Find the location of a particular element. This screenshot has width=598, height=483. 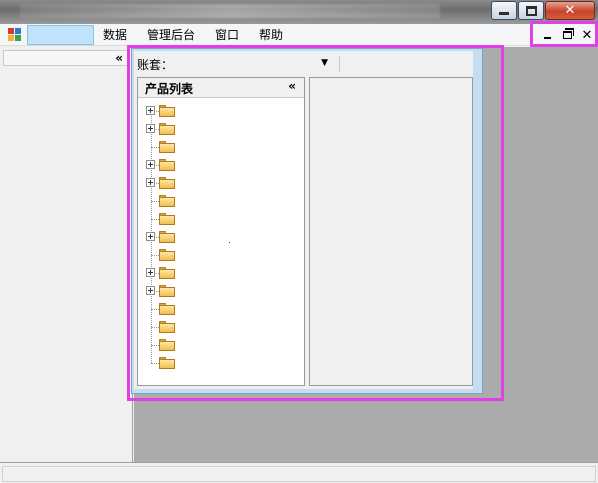

mdi-restore-button is located at coordinates (567, 35).